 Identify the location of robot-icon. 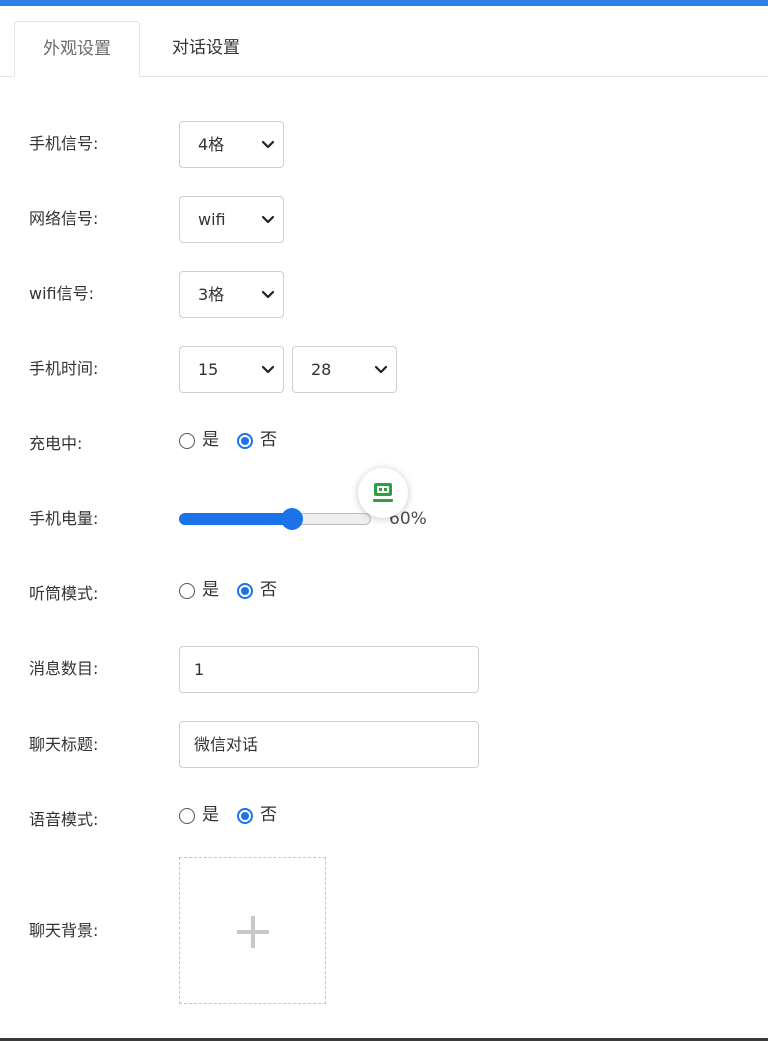
(383, 492).